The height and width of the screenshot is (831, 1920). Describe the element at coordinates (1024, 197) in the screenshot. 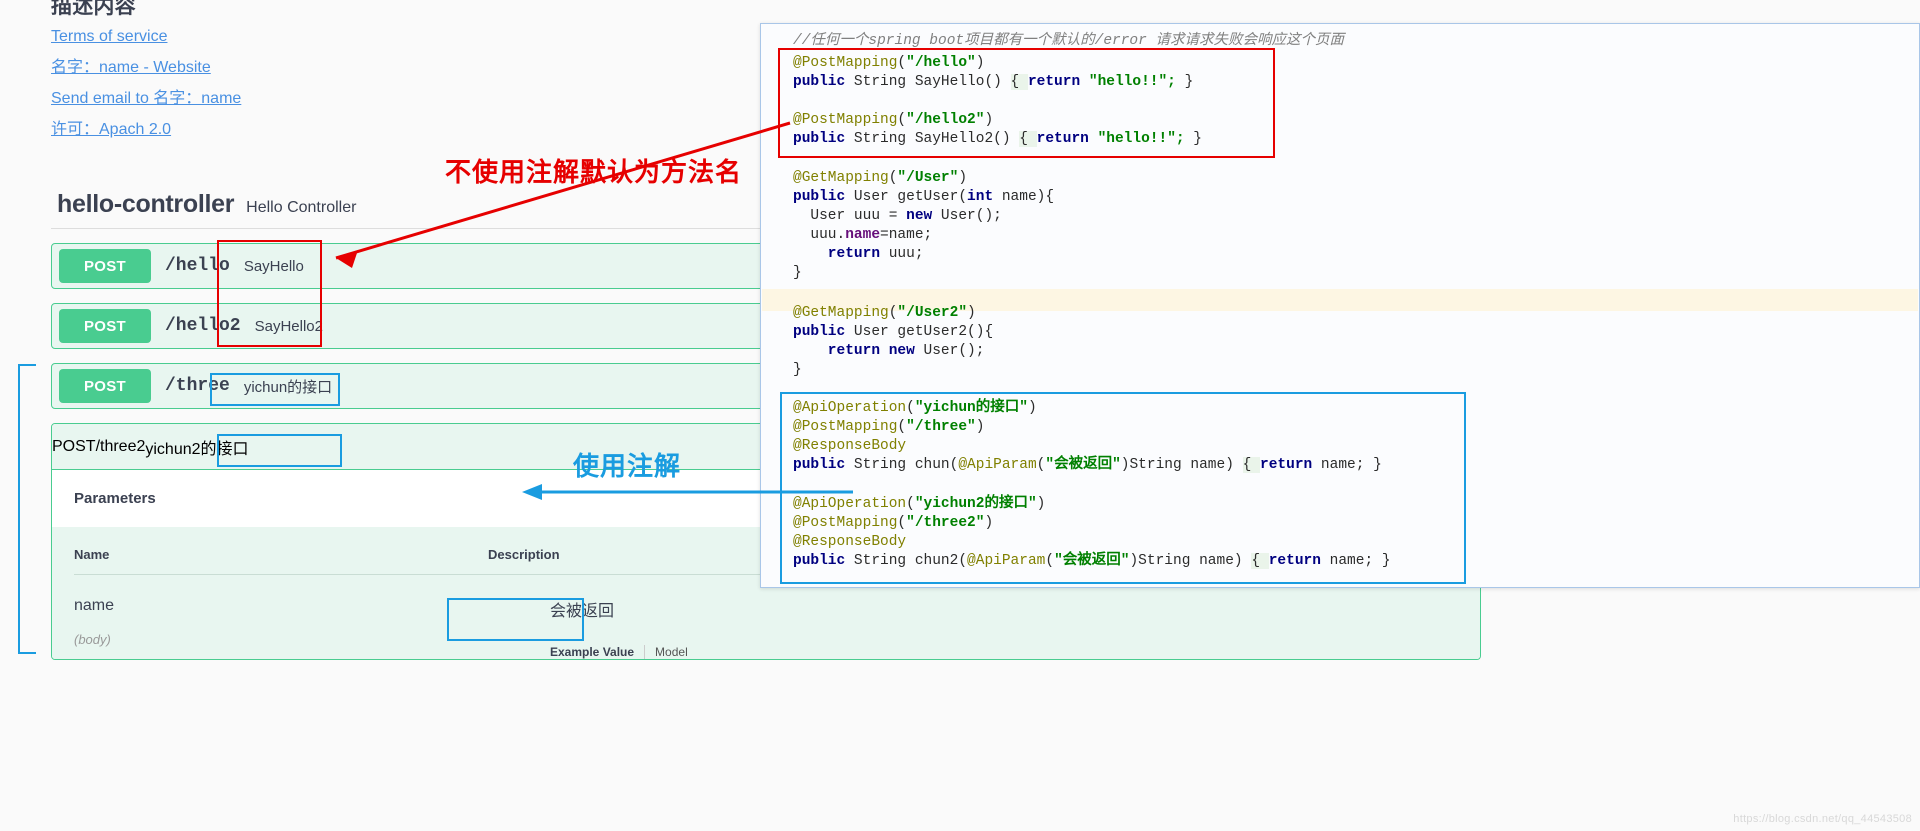

I see `code-signature-tail: name){` at that location.